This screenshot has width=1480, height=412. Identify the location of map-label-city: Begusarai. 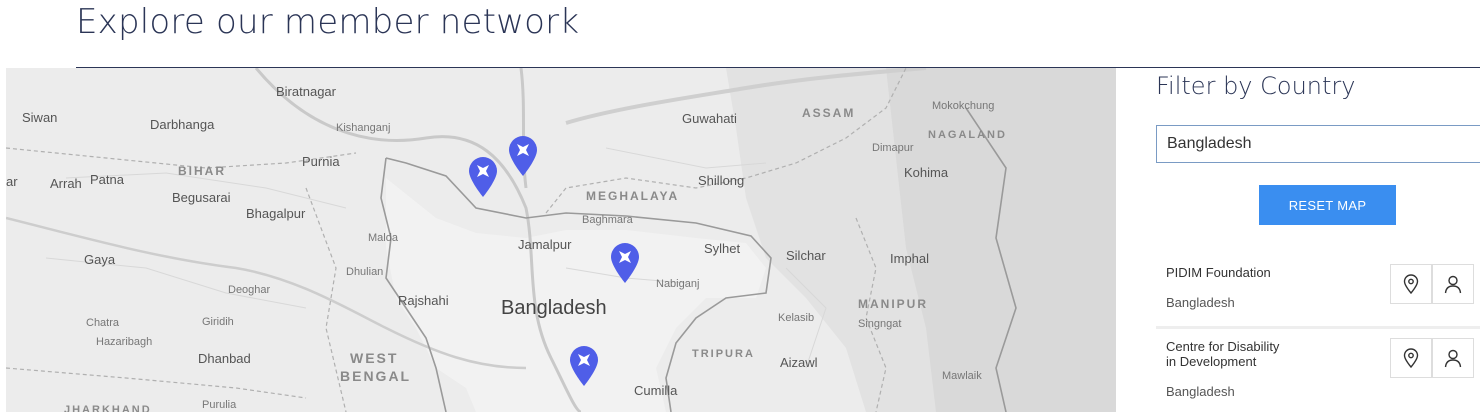
(201, 197).